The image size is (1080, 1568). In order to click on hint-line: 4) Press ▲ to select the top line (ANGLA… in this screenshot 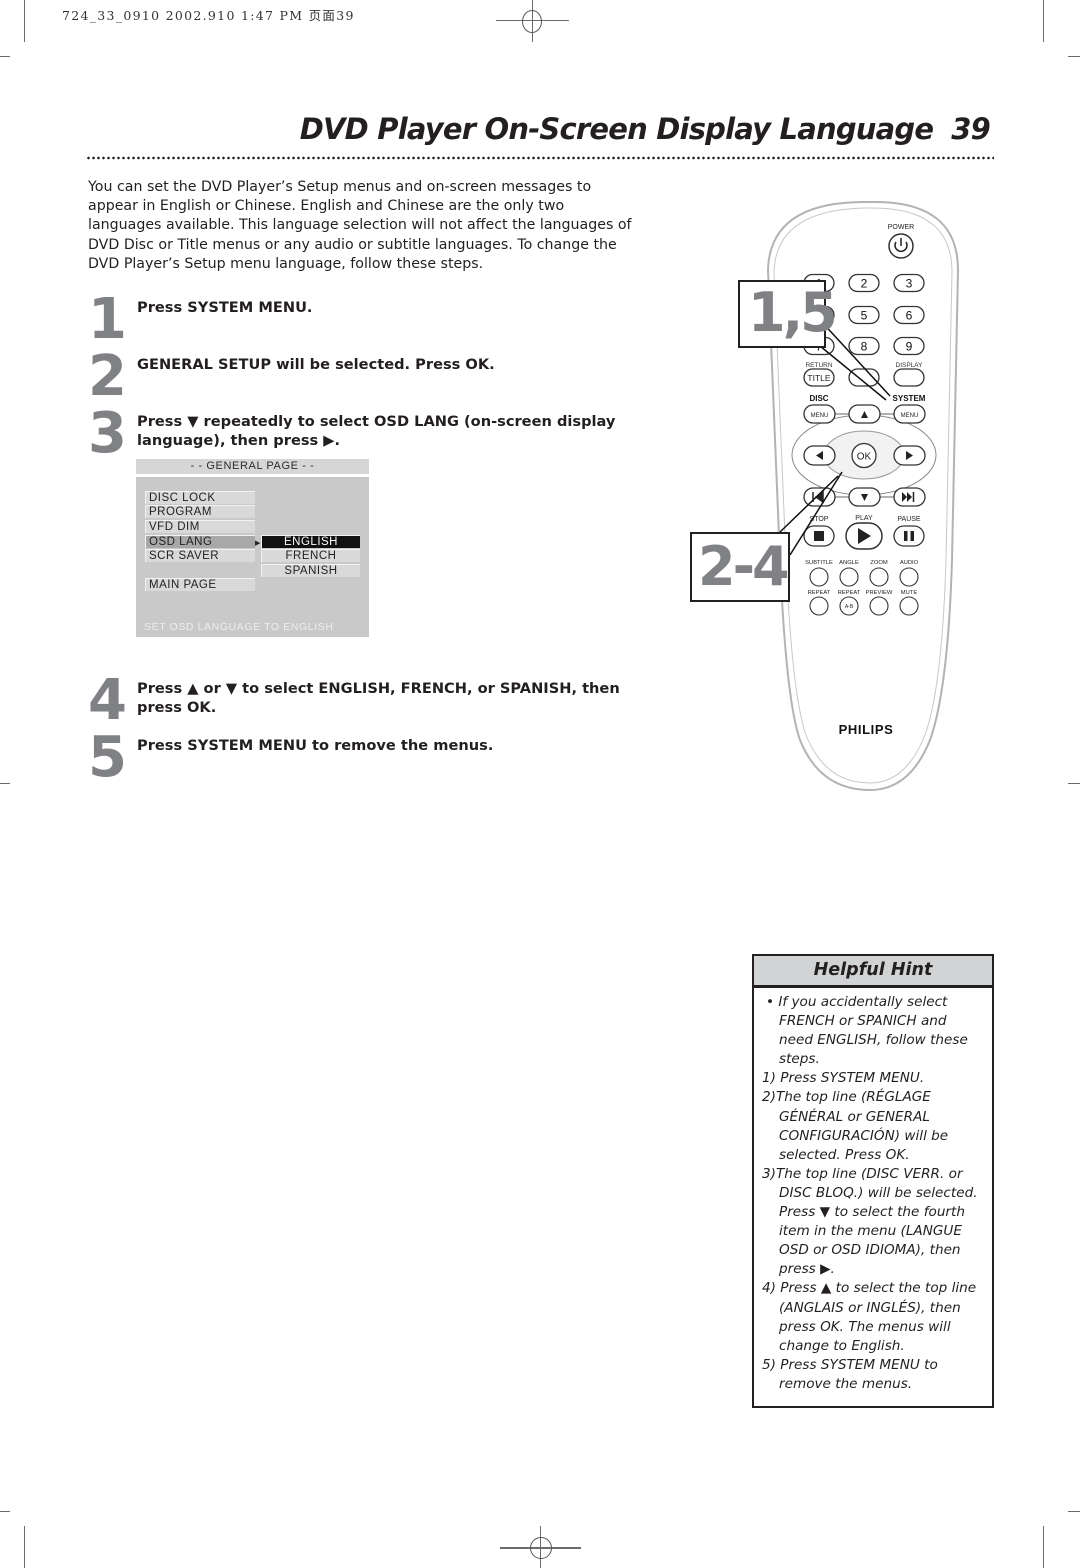, I will do `click(869, 1317)`.